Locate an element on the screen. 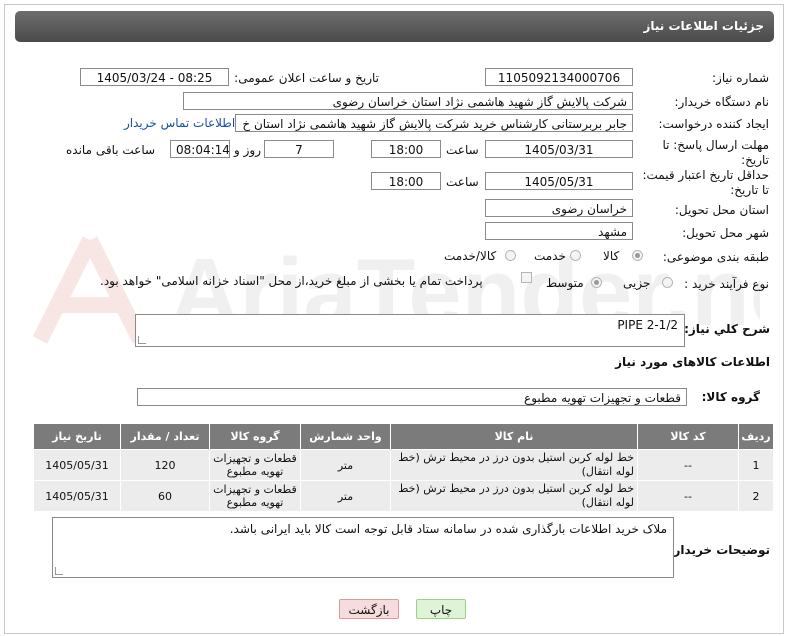 The height and width of the screenshot is (636, 788). process-label: نوع فرآیند خرید : is located at coordinates (726, 284).